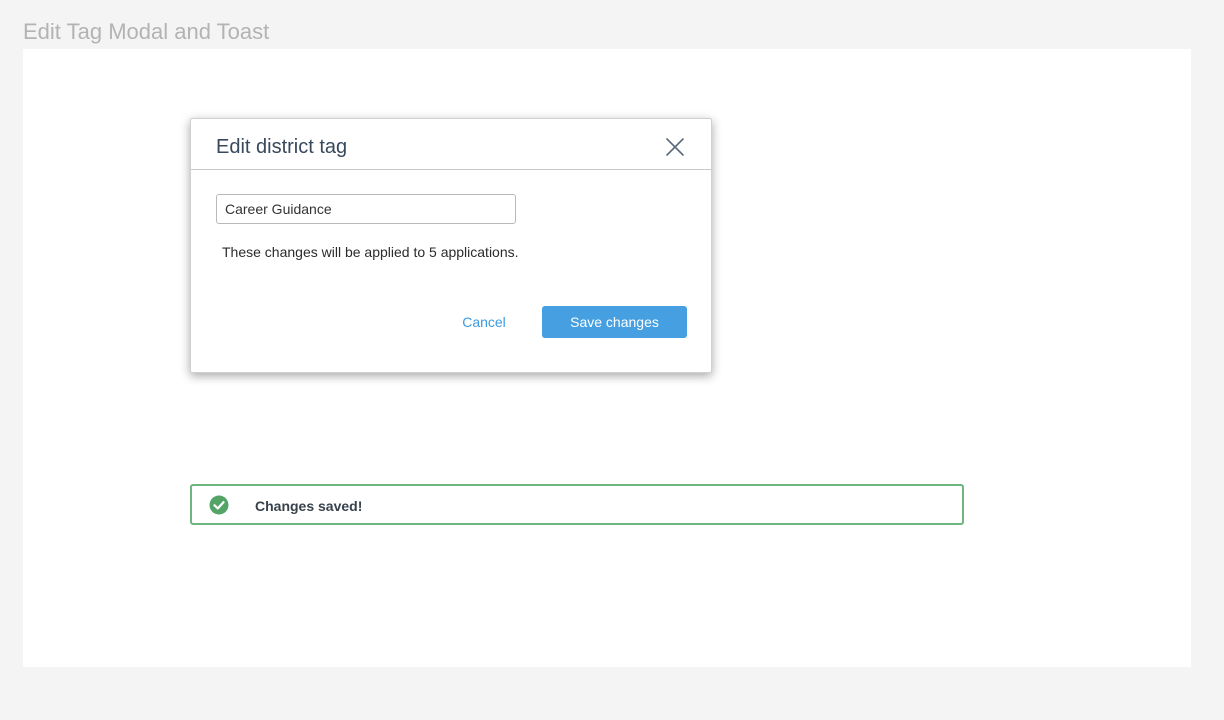 The width and height of the screenshot is (1224, 720). What do you see at coordinates (484, 322) in the screenshot?
I see `cancel-button: Cancel` at bounding box center [484, 322].